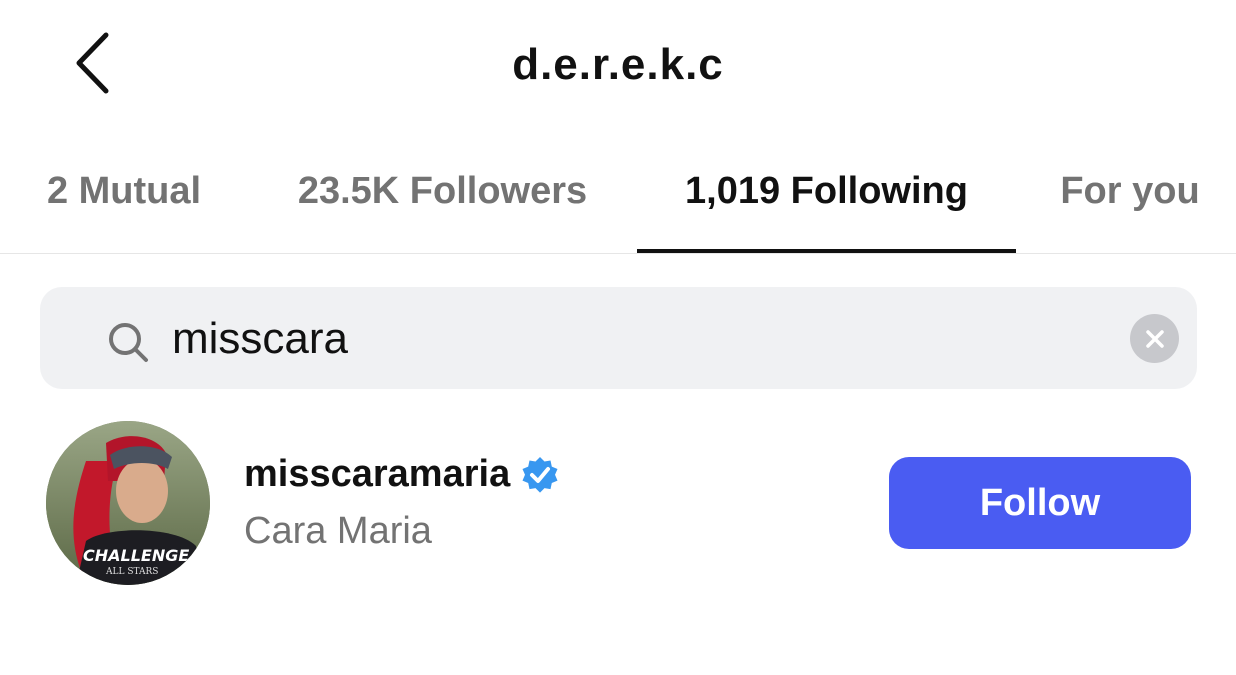  I want to click on avatar-shirt-subtext: ALL STARS, so click(131, 572).